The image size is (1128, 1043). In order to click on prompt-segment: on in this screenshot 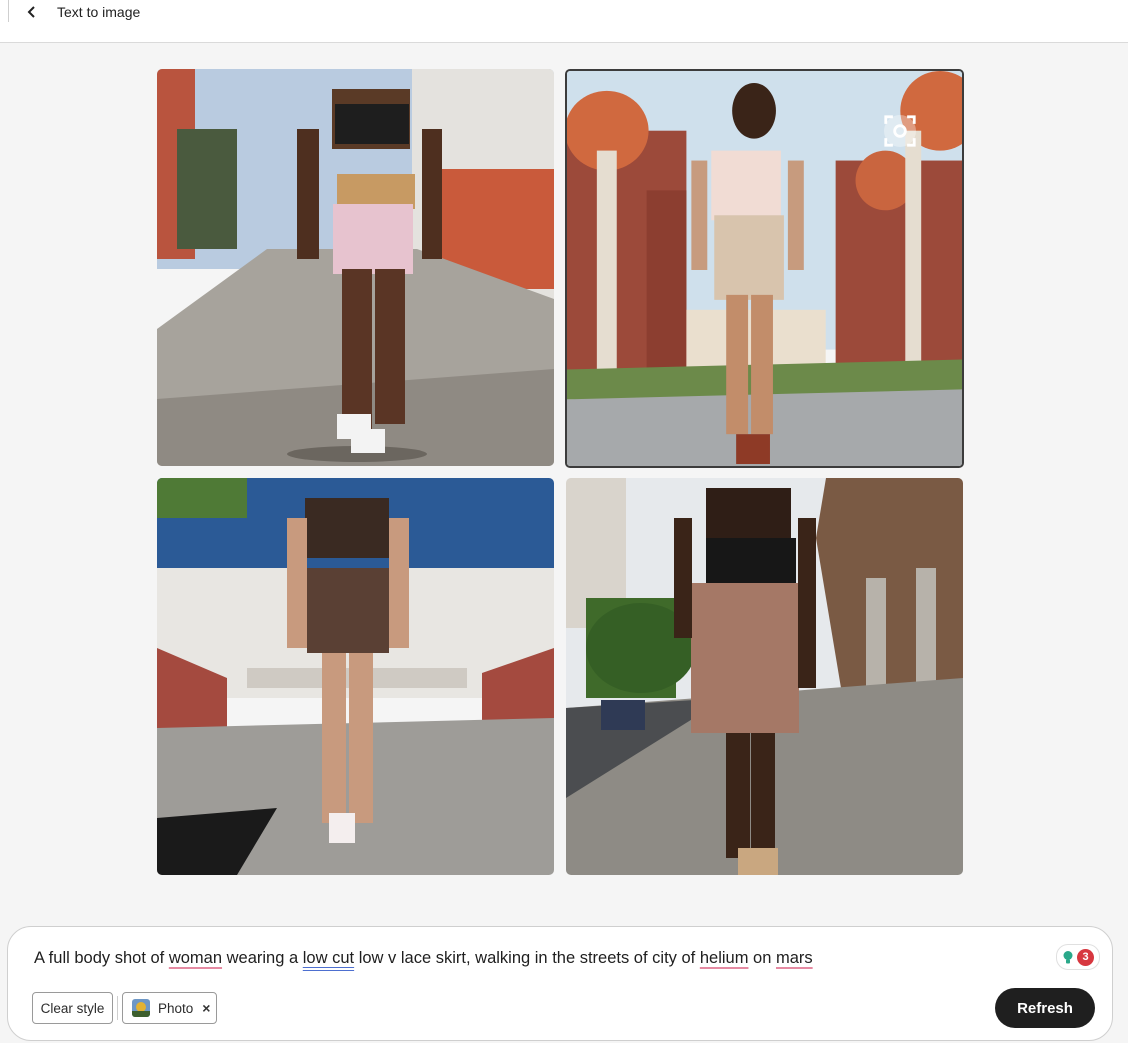, I will do `click(762, 958)`.